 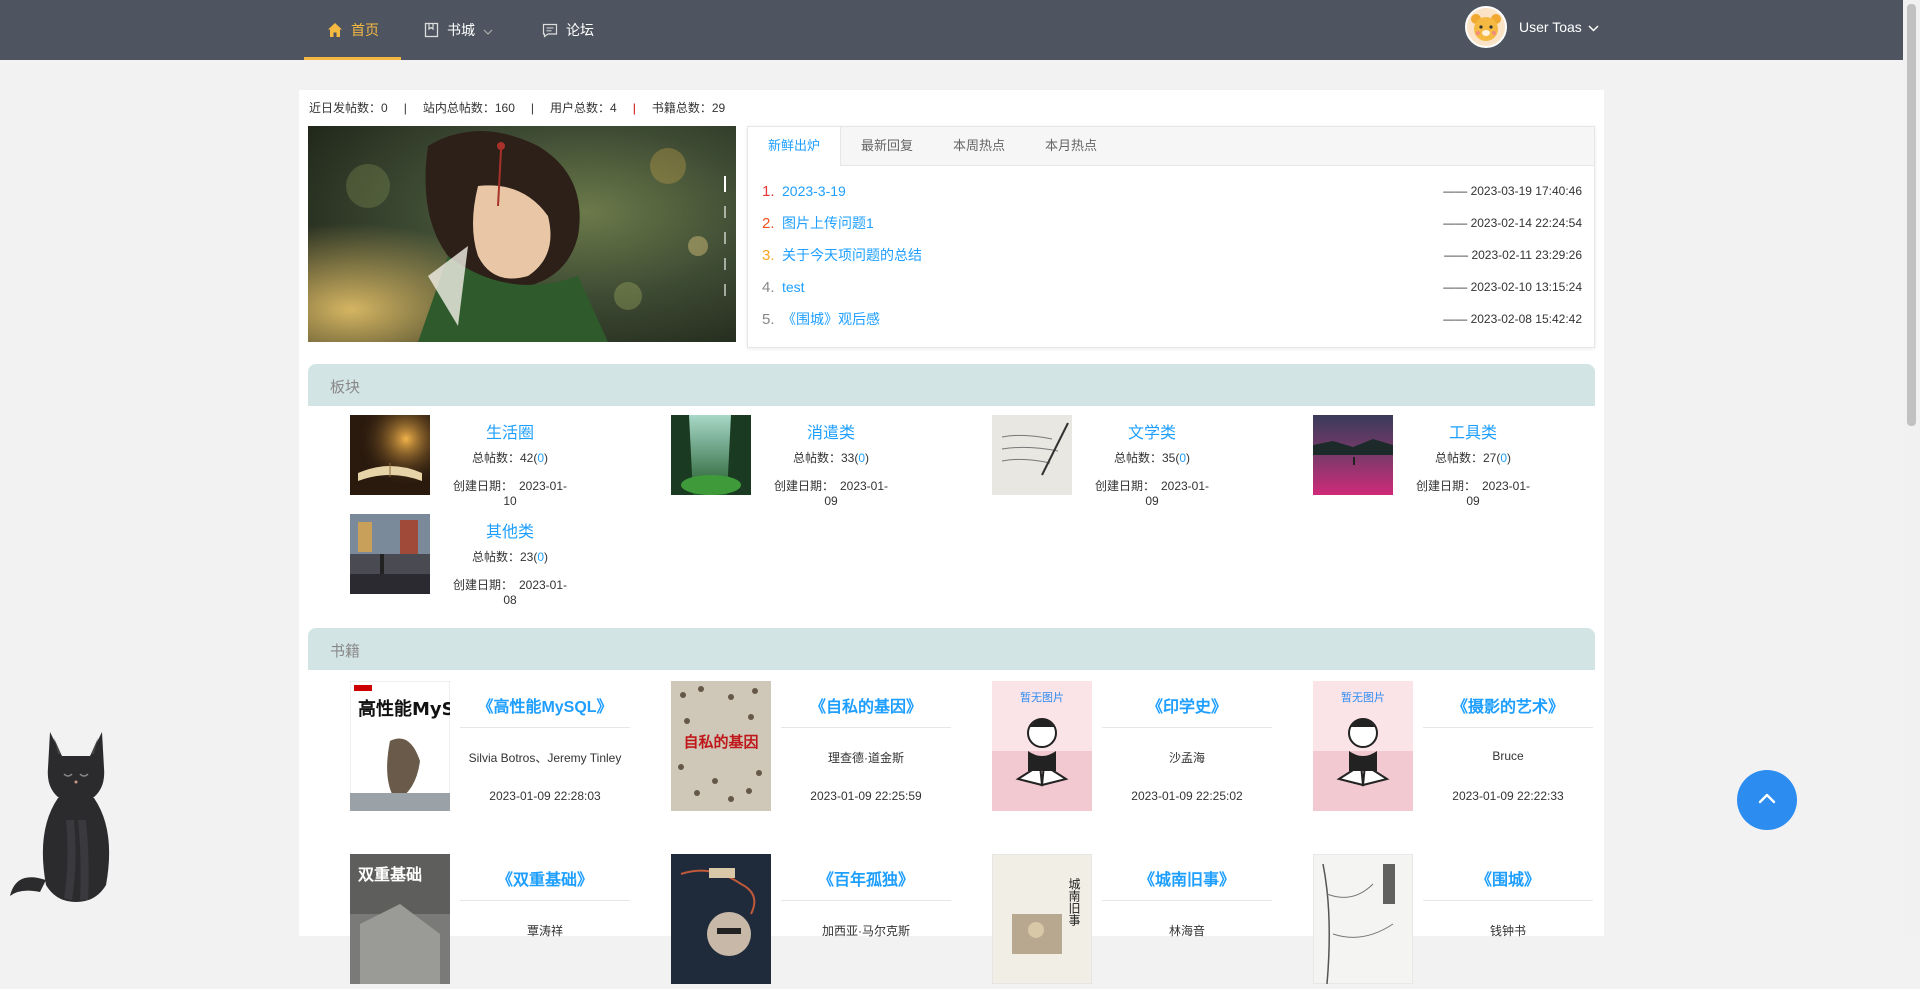 I want to click on nav-home-label: 首页, so click(x=365, y=30).